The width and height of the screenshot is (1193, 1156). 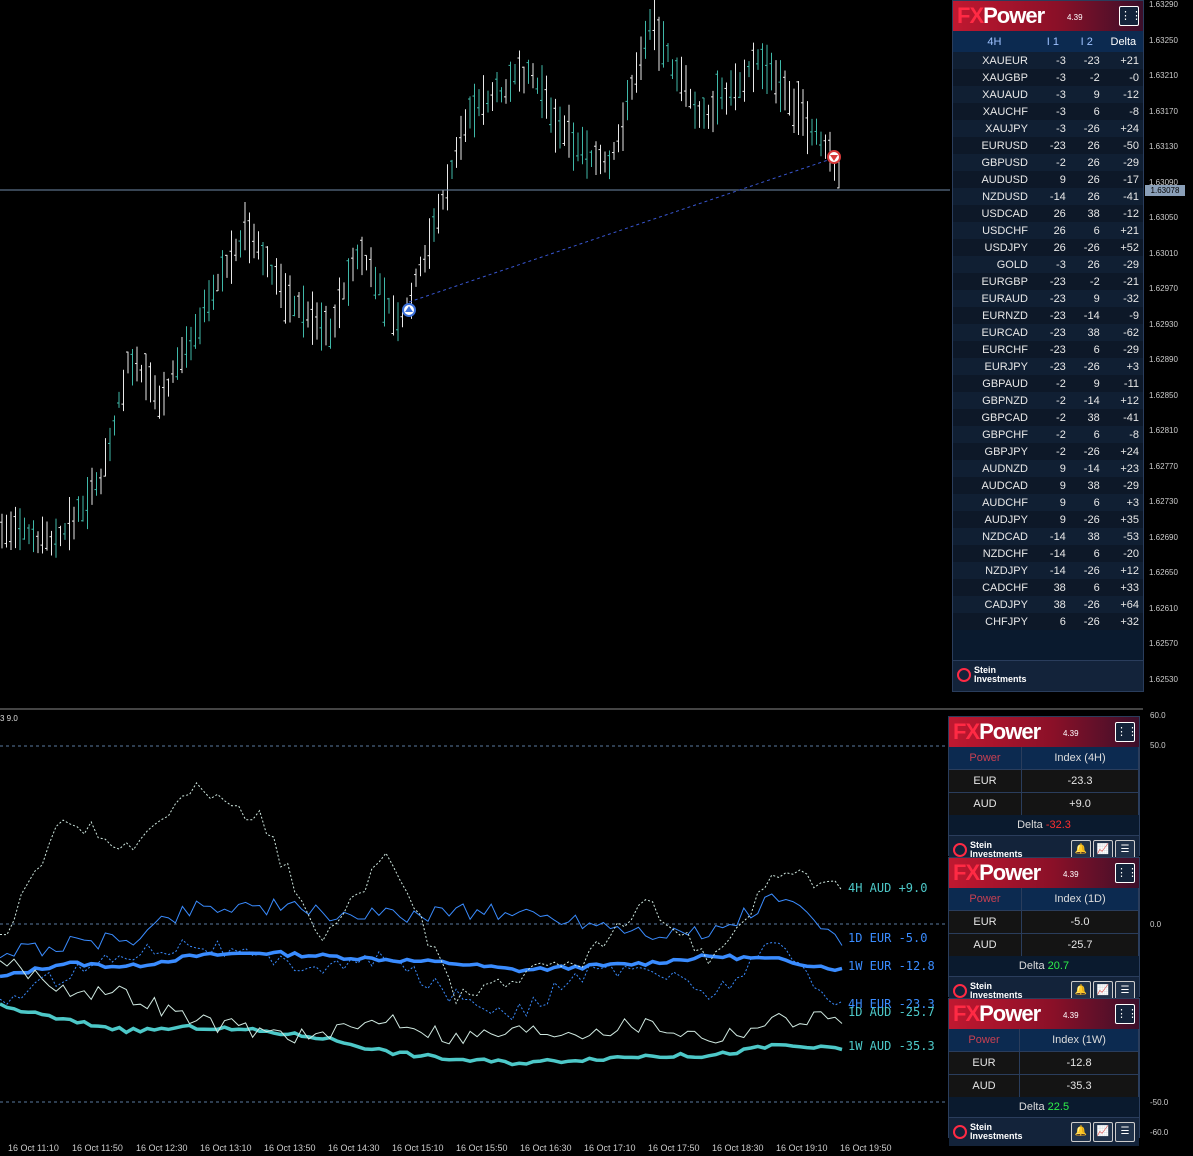 What do you see at coordinates (1001, 15) in the screenshot?
I see `fxpower-logo: FXPower` at bounding box center [1001, 15].